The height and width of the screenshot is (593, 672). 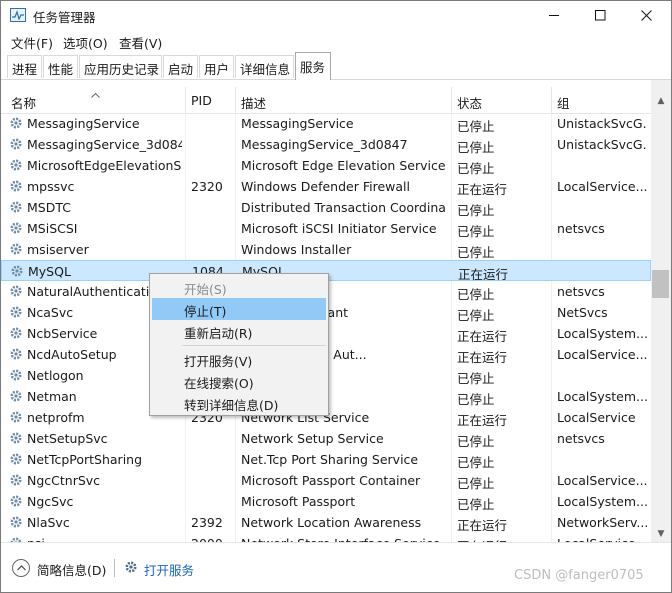 I want to click on fewer-details-button: 简略信息(D), so click(x=71, y=569).